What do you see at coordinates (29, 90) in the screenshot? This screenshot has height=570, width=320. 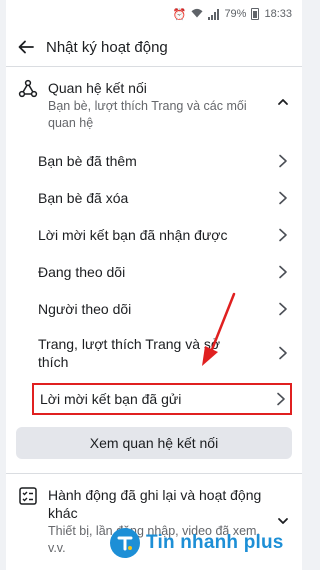 I see `connections-icon` at bounding box center [29, 90].